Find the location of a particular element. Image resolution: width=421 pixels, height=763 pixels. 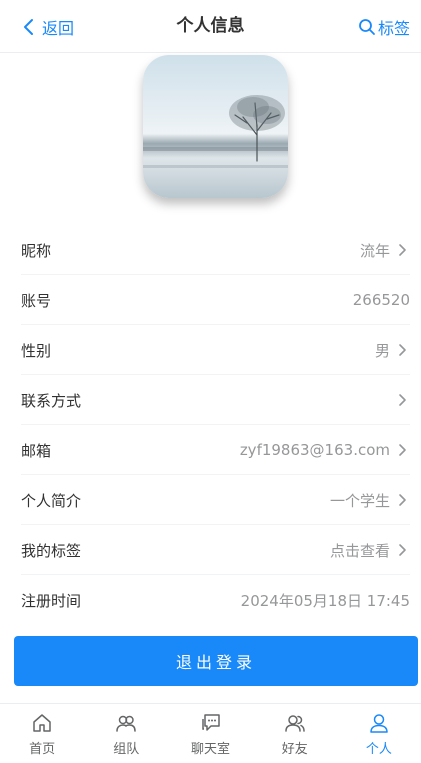

cell-nickname: 昵称 流年 is located at coordinates (210, 250).